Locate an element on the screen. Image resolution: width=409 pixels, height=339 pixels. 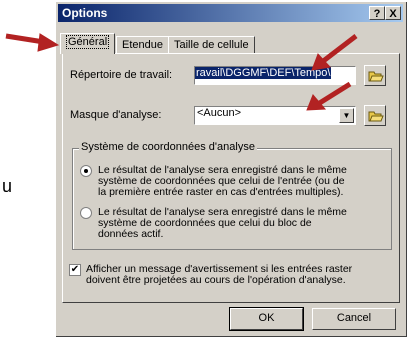
arrow-tab-general is located at coordinates (25, 39).